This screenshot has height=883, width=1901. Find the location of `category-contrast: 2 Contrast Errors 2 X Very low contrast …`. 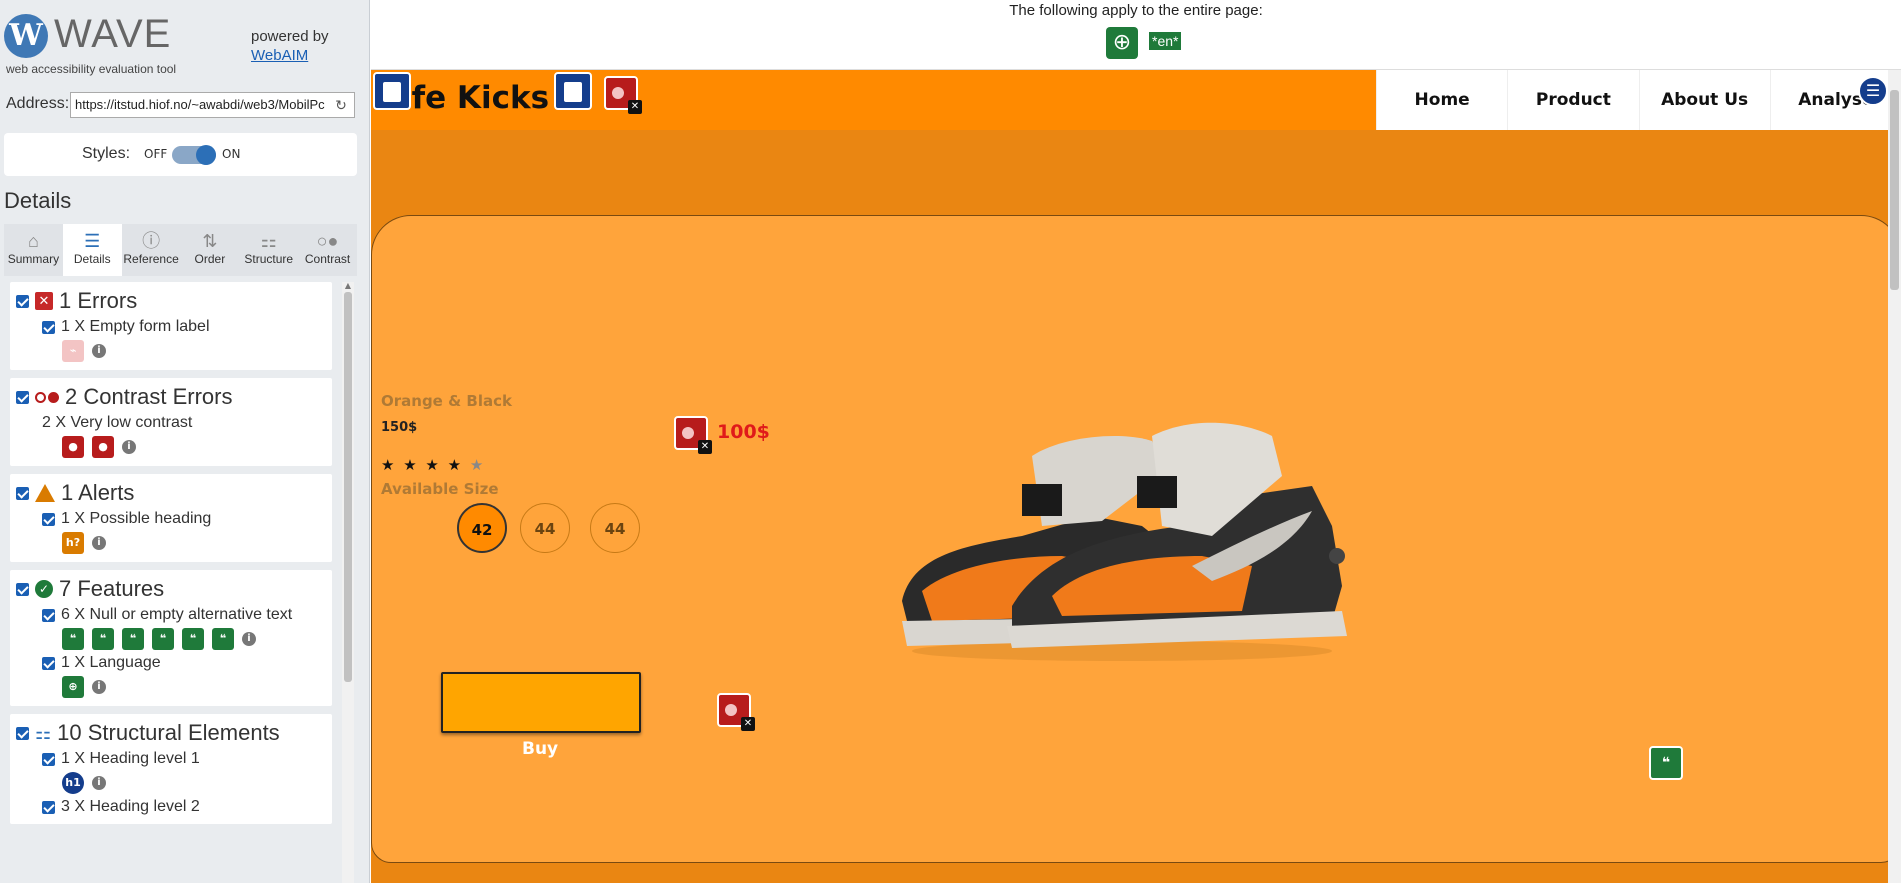

category-contrast: 2 Contrast Errors 2 X Very low contrast … is located at coordinates (171, 422).